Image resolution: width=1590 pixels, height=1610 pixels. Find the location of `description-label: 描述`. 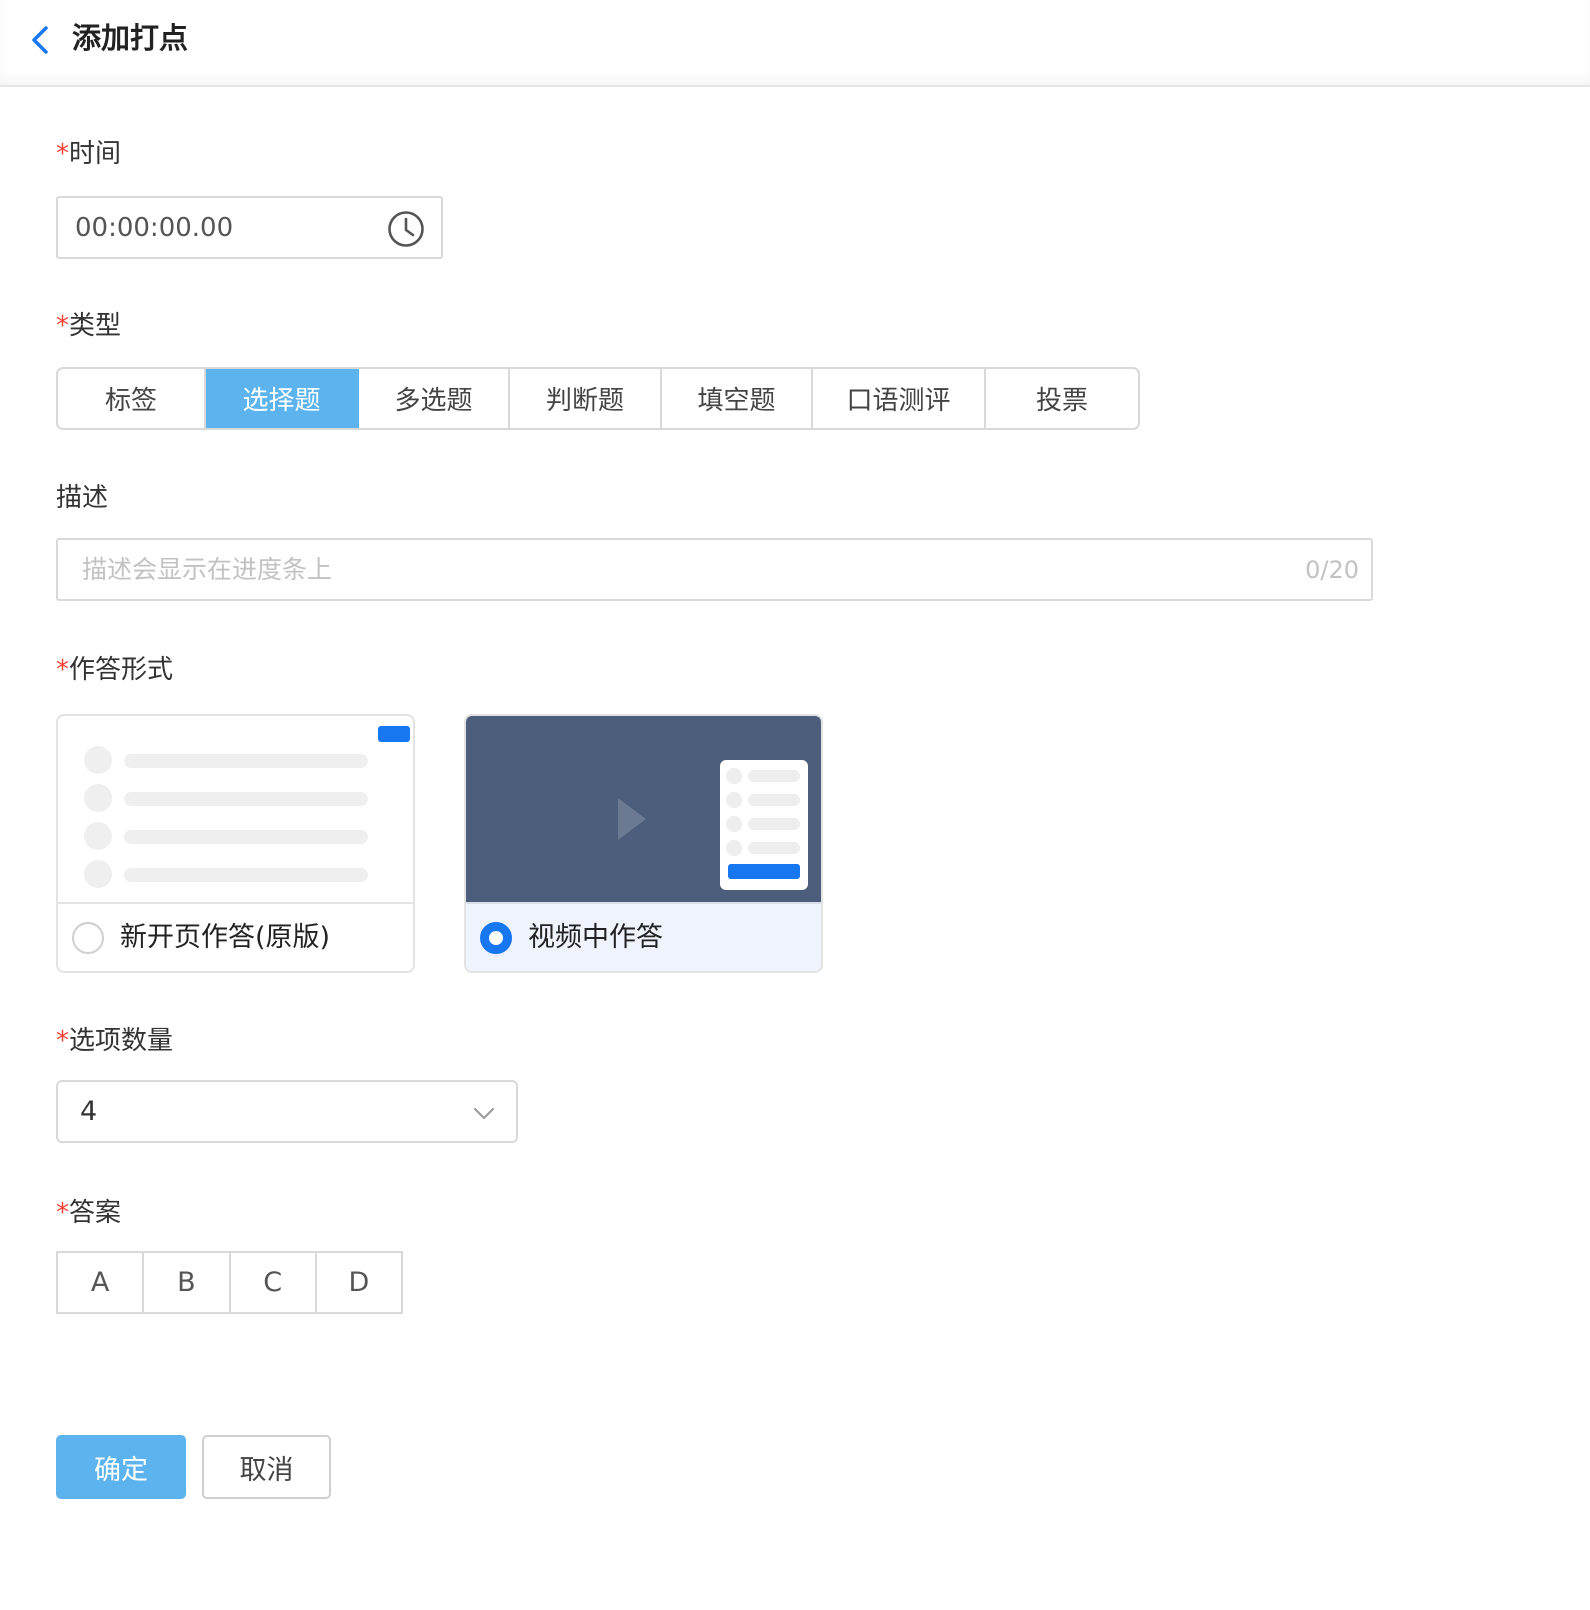

description-label: 描述 is located at coordinates (82, 498).